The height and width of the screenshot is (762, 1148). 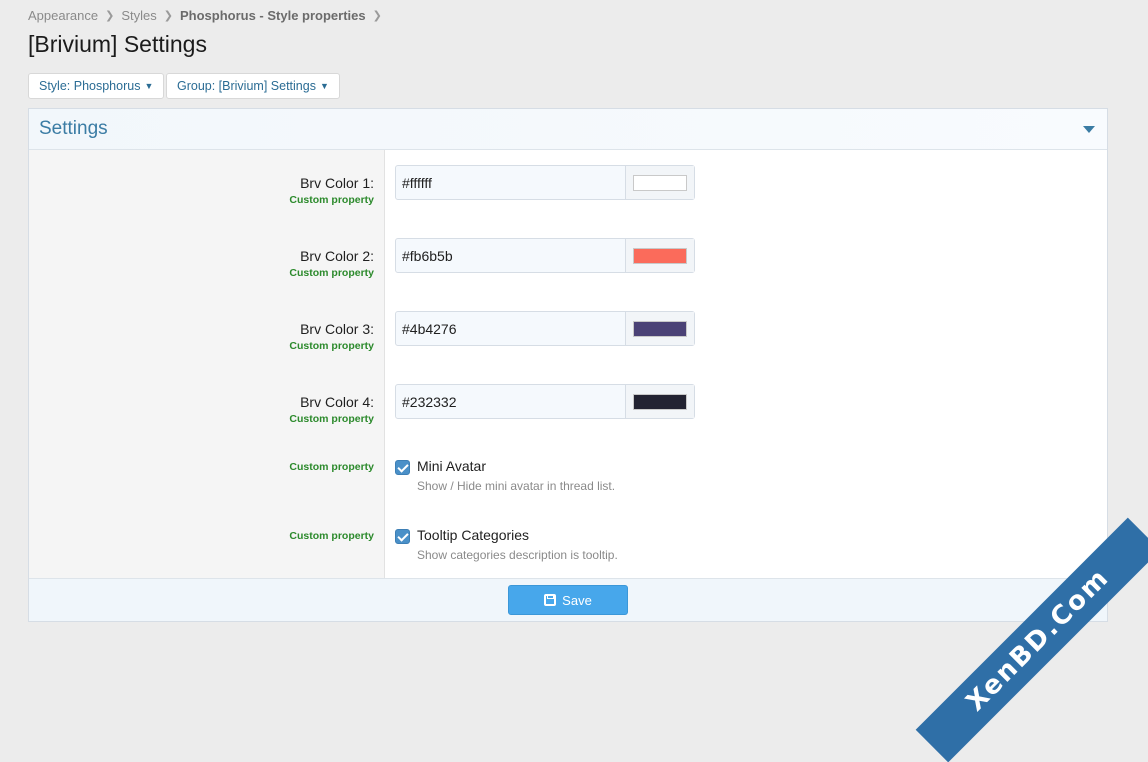 I want to click on tooltip-categories-checkbox, so click(x=402, y=536).